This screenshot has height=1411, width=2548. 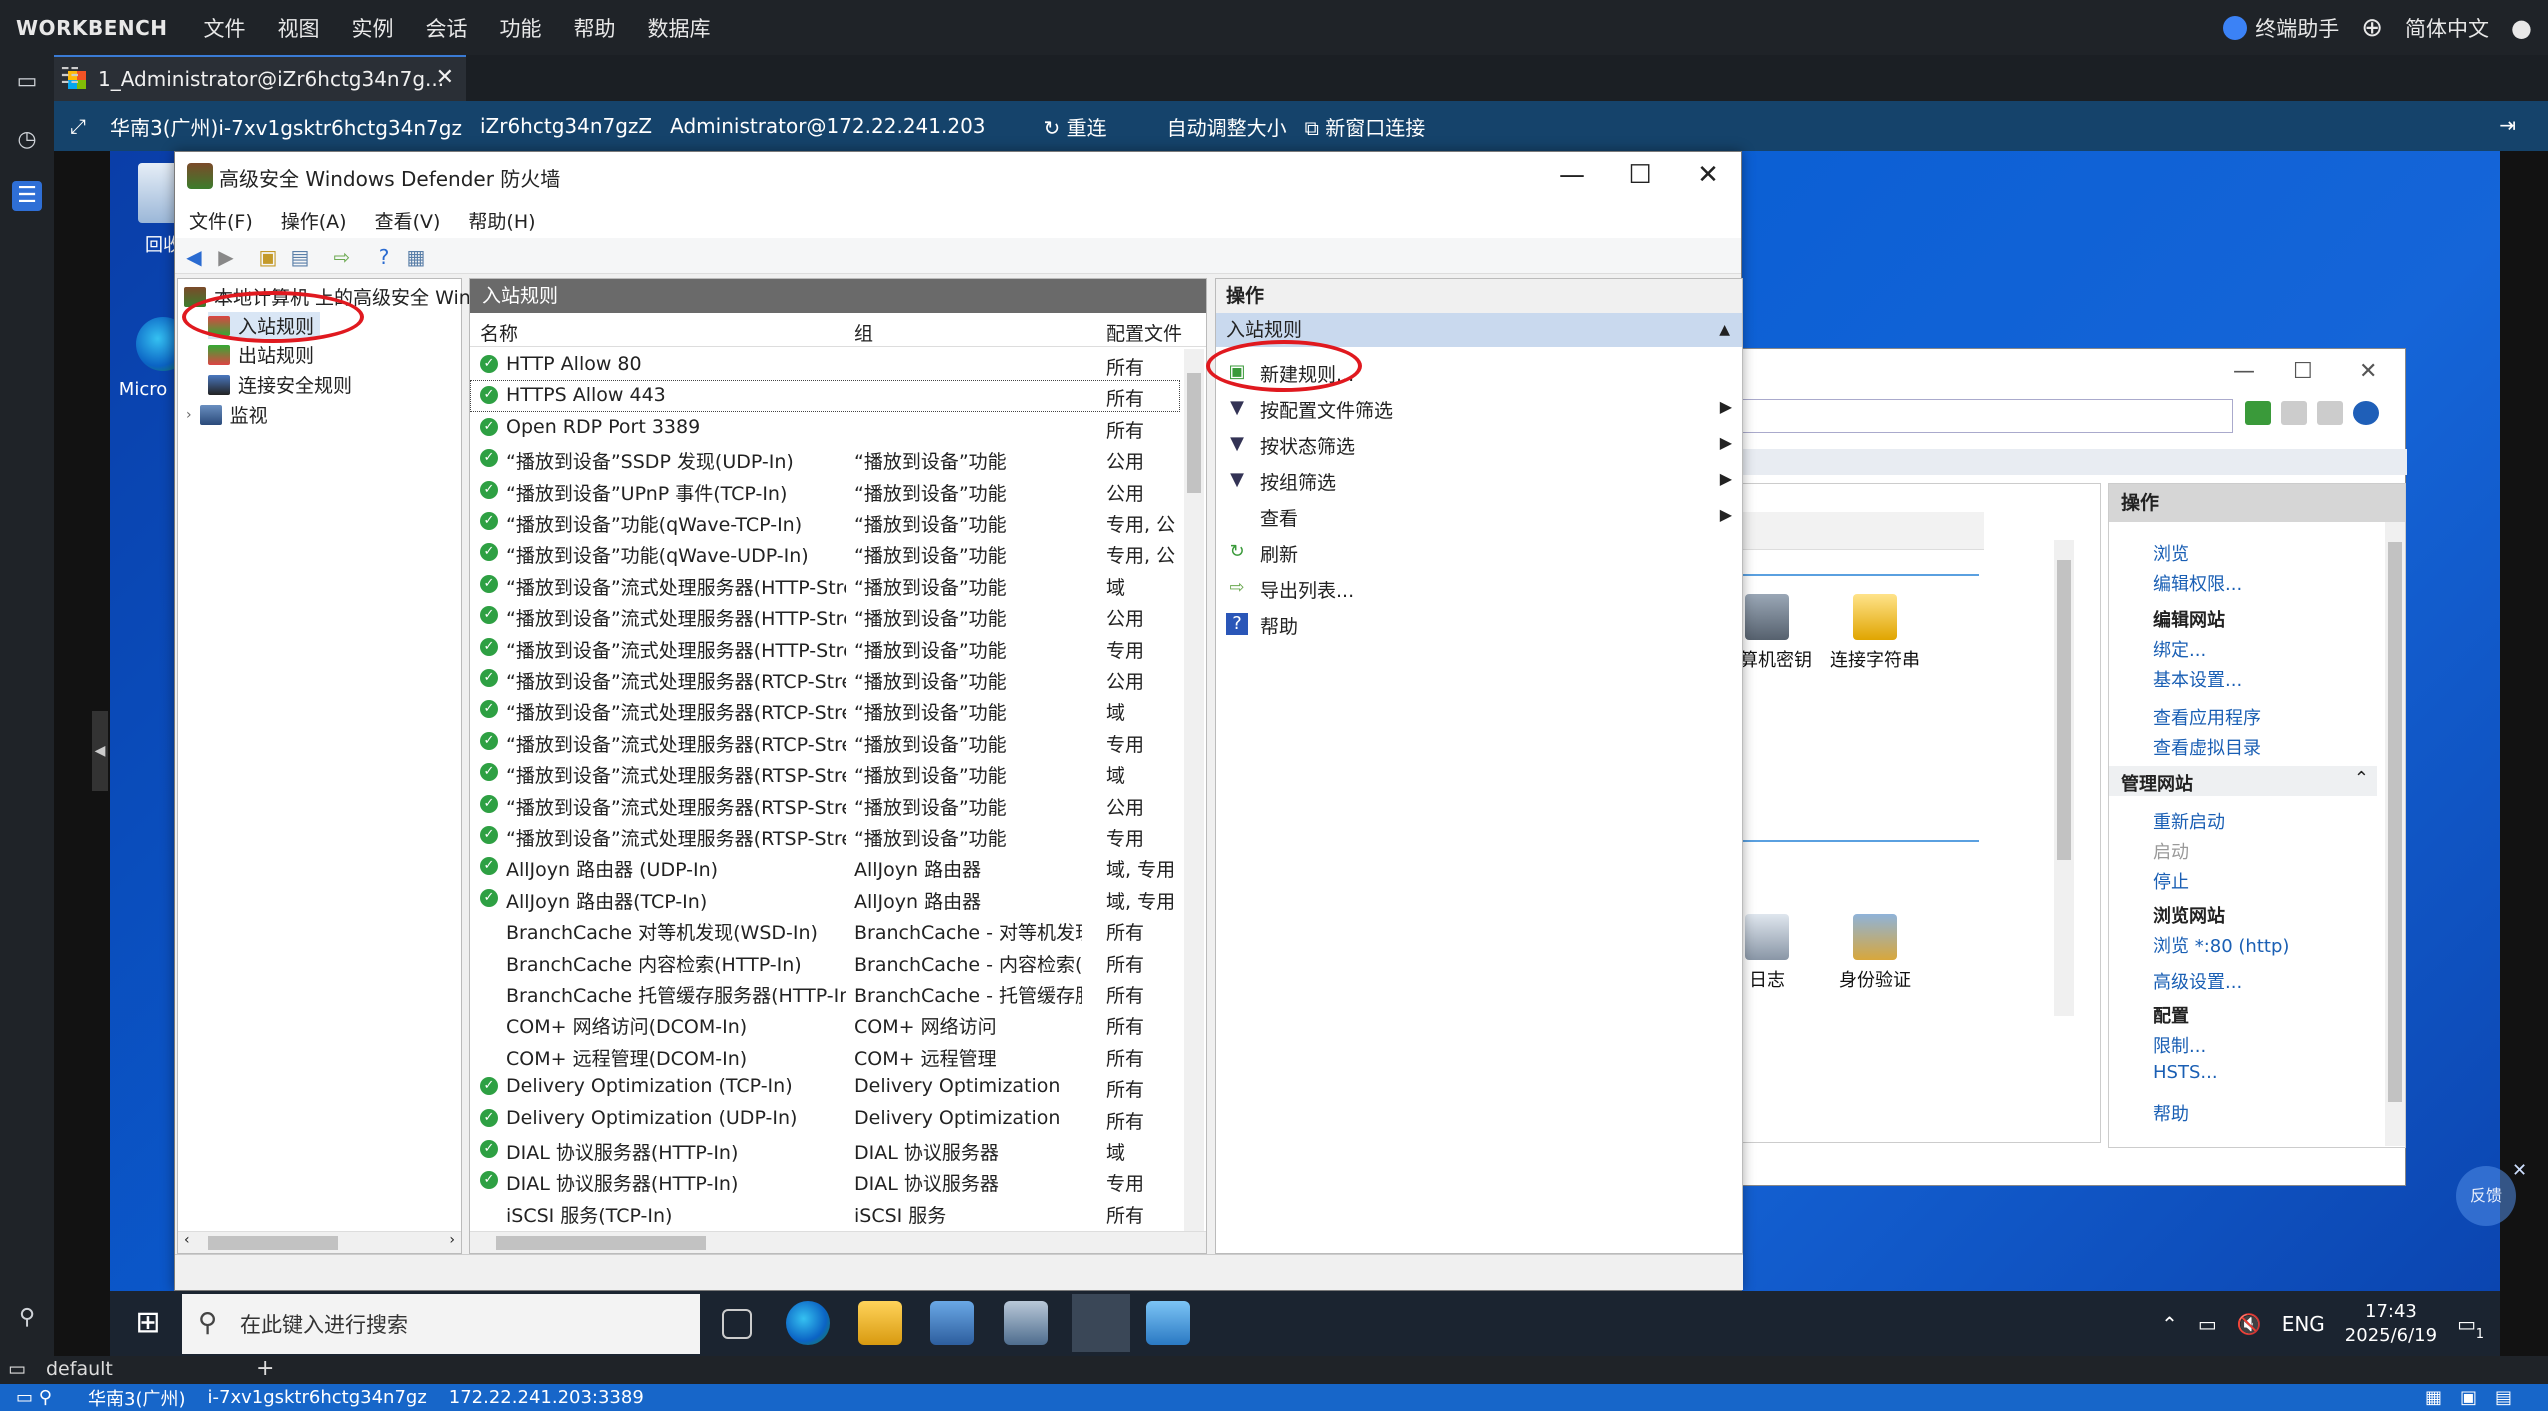 I want to click on iis-section-manage-site-bar: 管理网站 ⌃, so click(x=2243, y=781).